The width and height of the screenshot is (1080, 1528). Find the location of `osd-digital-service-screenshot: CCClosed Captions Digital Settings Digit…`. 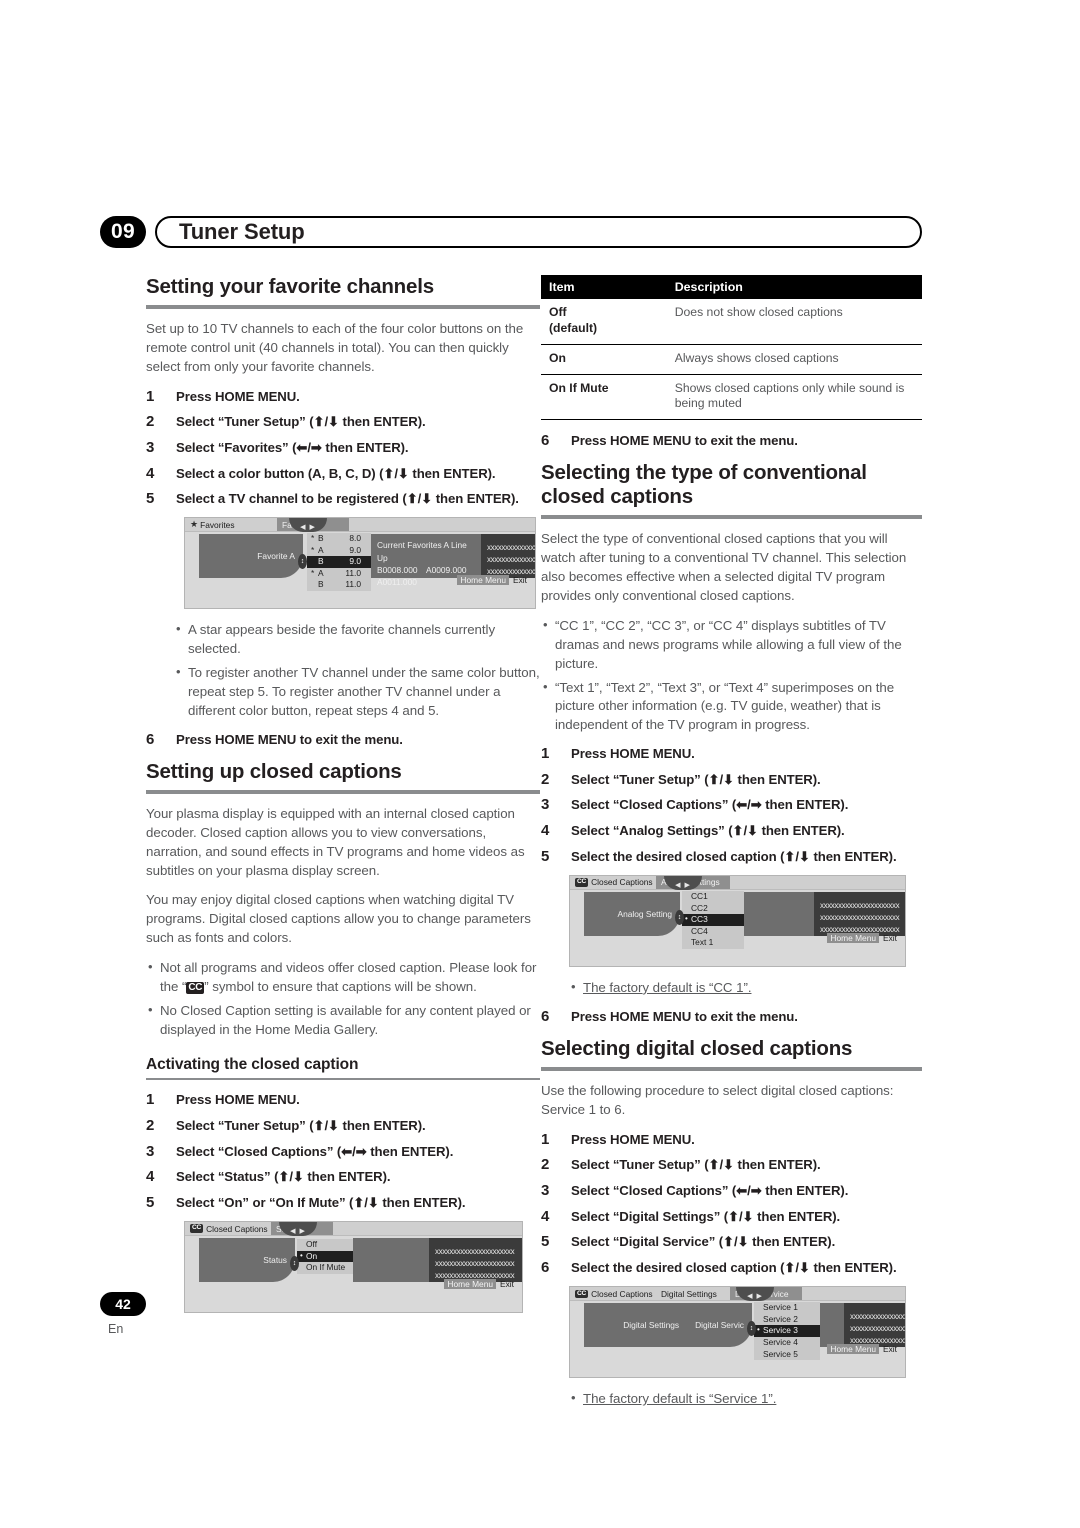

osd-digital-service-screenshot: CCClosed Captions Digital Settings Digit… is located at coordinates (737, 1332).